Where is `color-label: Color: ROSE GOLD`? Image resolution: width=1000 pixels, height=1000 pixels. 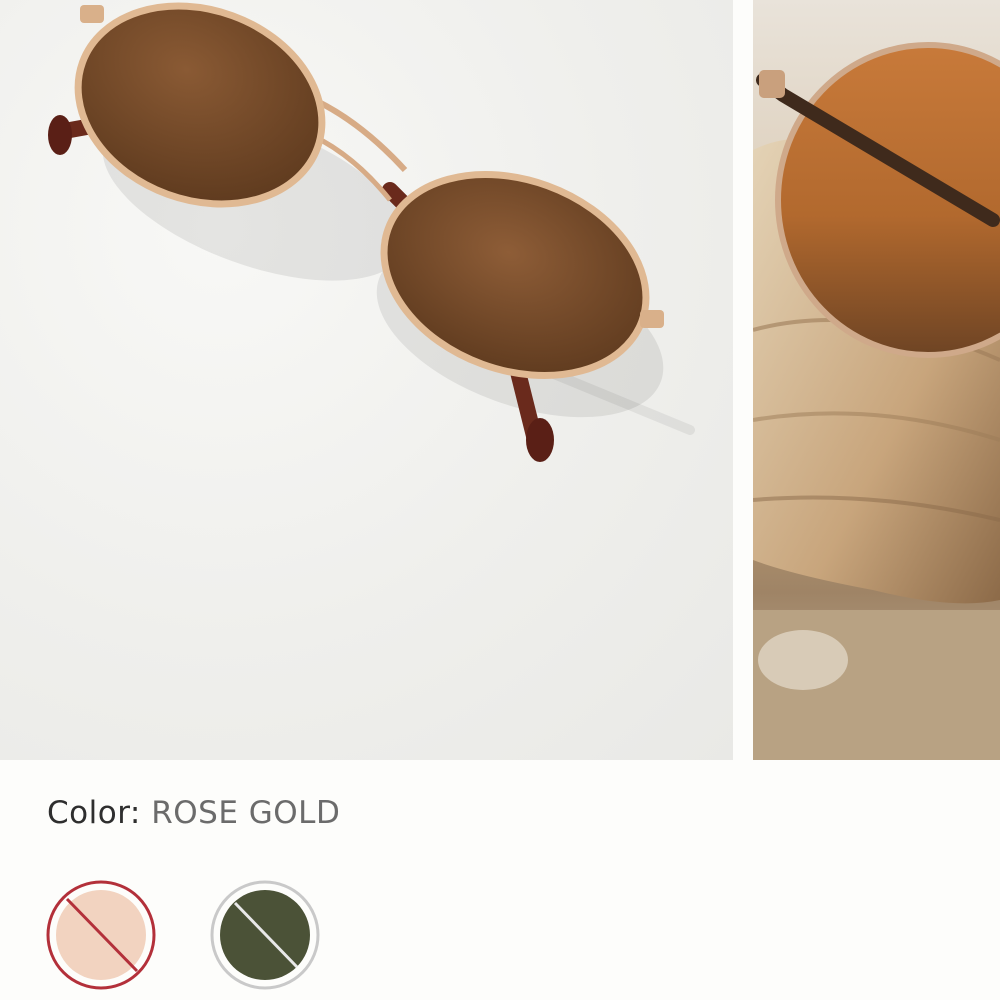 color-label: Color: ROSE GOLD is located at coordinates (193, 813).